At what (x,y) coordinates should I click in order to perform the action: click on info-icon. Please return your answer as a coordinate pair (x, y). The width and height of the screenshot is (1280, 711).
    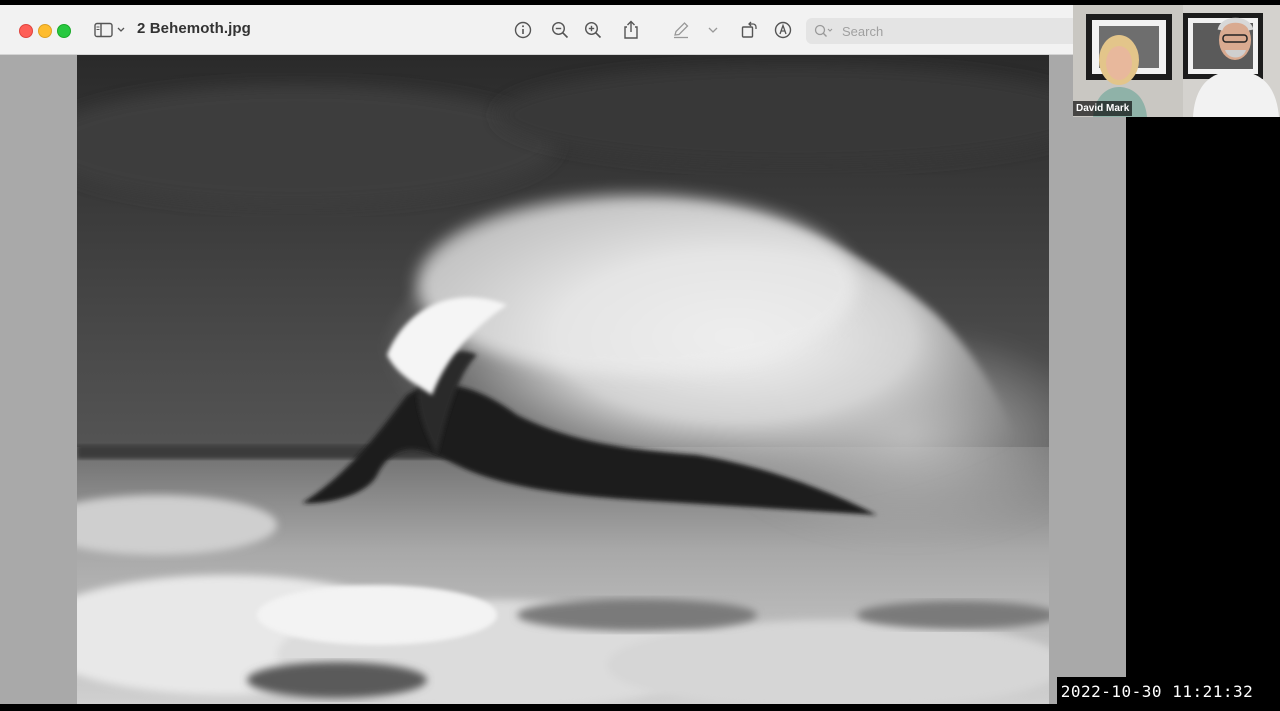
    Looking at the image, I should click on (523, 30).